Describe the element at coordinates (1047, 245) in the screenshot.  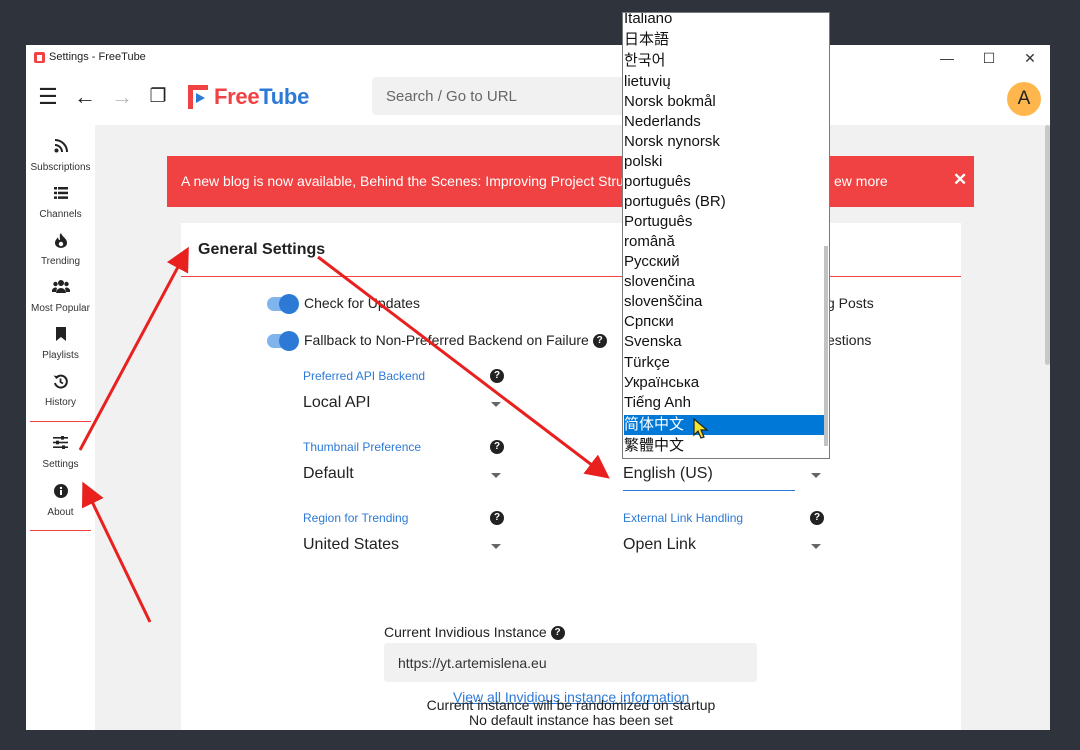
I see `window-scrollbar` at that location.